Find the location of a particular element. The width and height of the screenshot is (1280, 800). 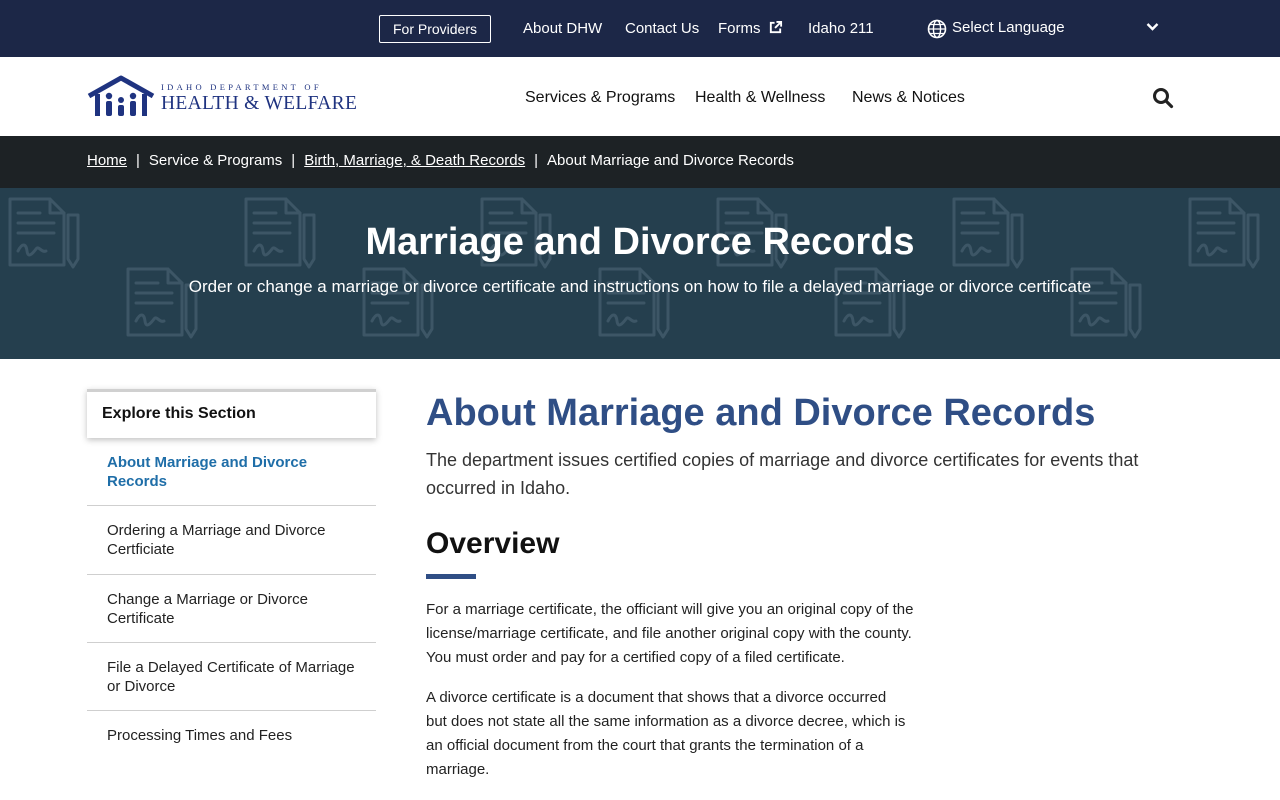

idaho-211-link: Idaho 211 is located at coordinates (841, 29).